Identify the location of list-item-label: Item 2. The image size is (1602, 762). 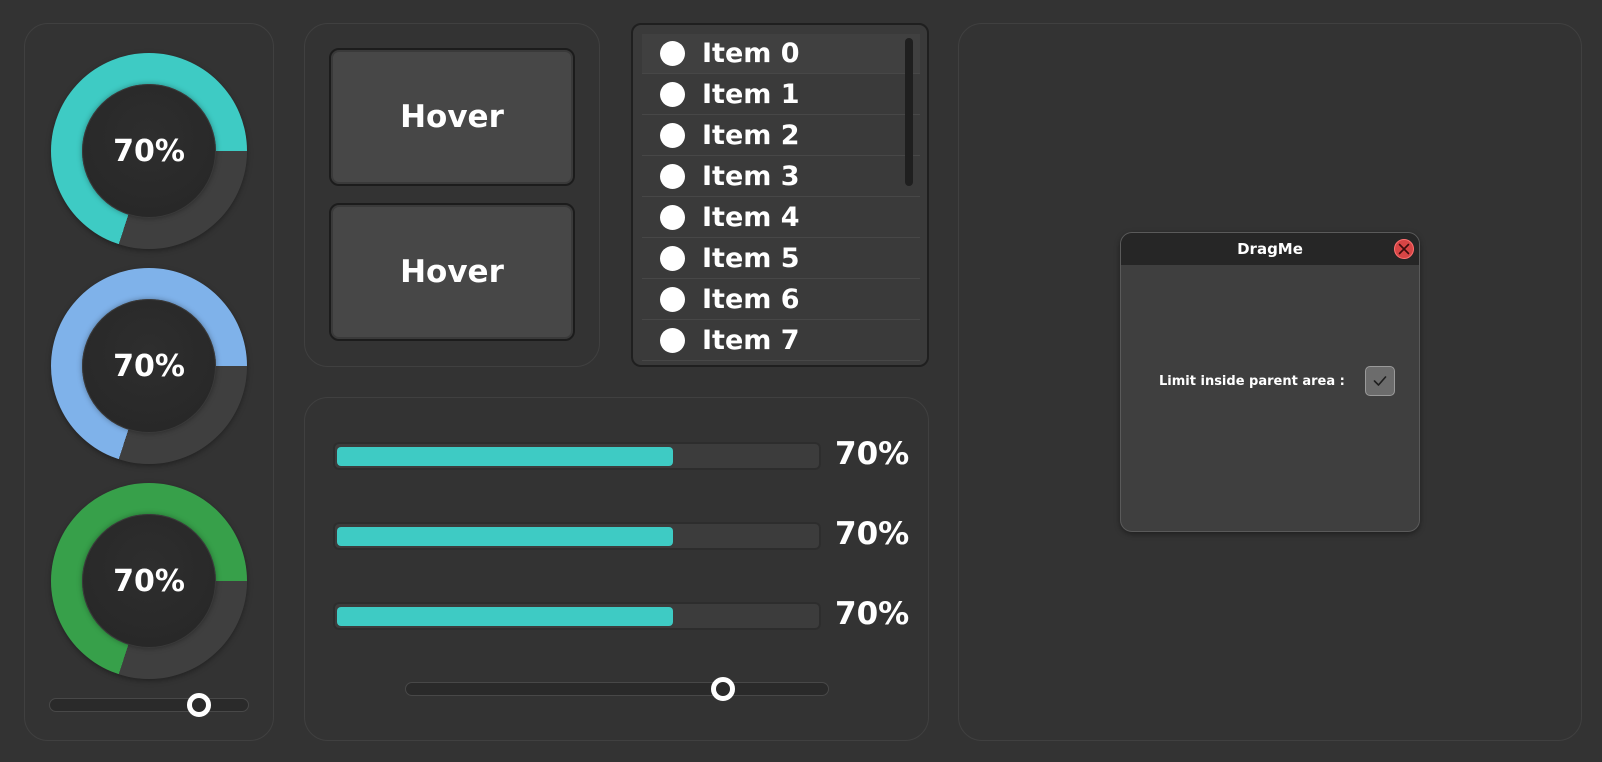
(751, 135).